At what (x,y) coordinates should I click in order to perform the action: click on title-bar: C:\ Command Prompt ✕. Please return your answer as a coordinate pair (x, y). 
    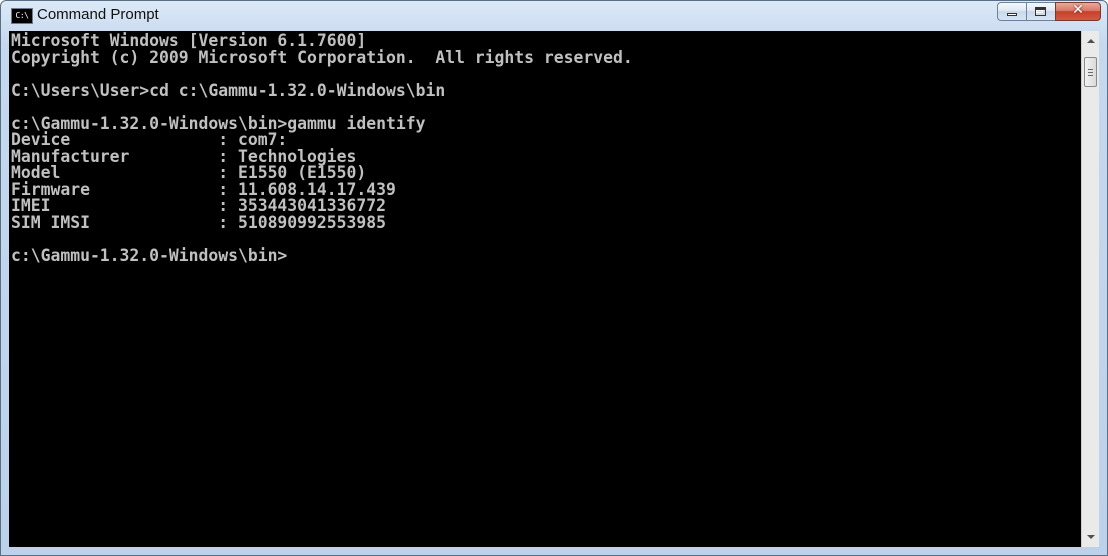
    Looking at the image, I should click on (554, 16).